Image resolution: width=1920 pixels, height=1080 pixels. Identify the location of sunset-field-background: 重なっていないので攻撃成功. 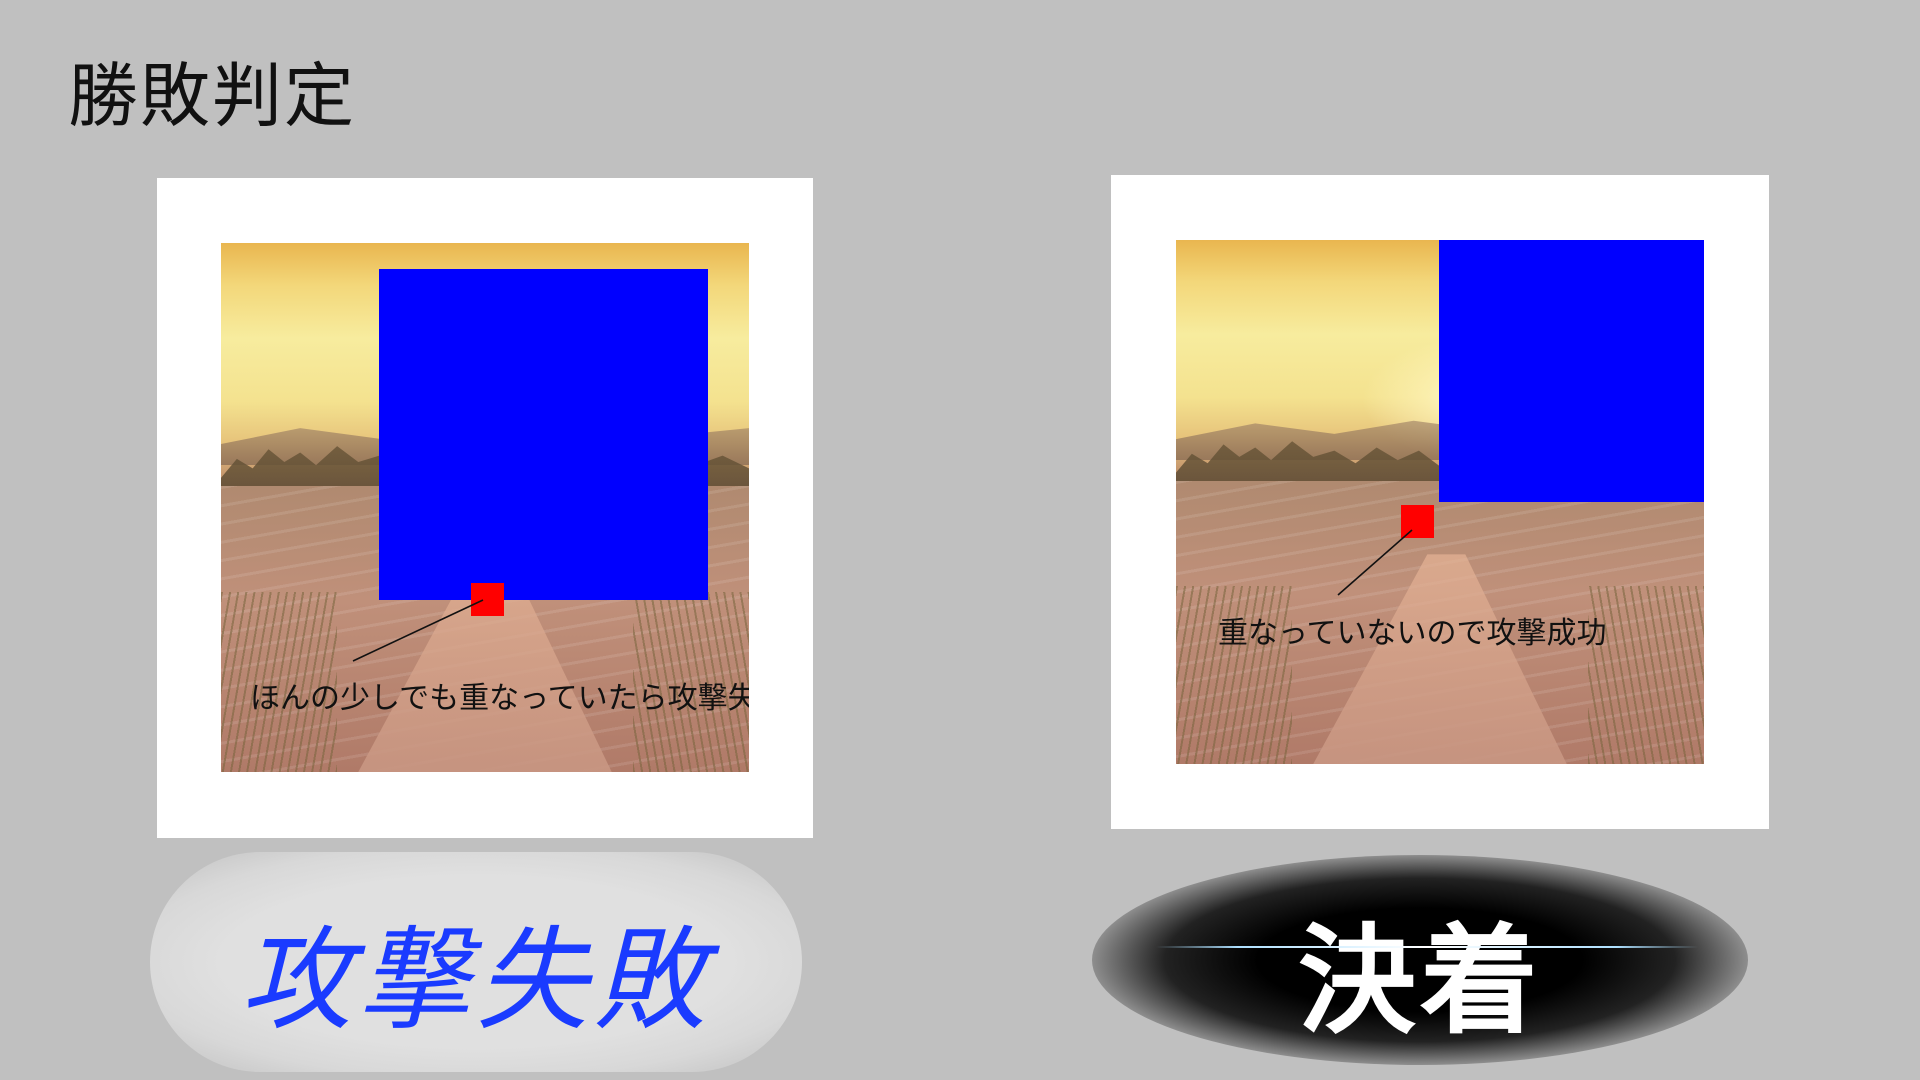
(1440, 502).